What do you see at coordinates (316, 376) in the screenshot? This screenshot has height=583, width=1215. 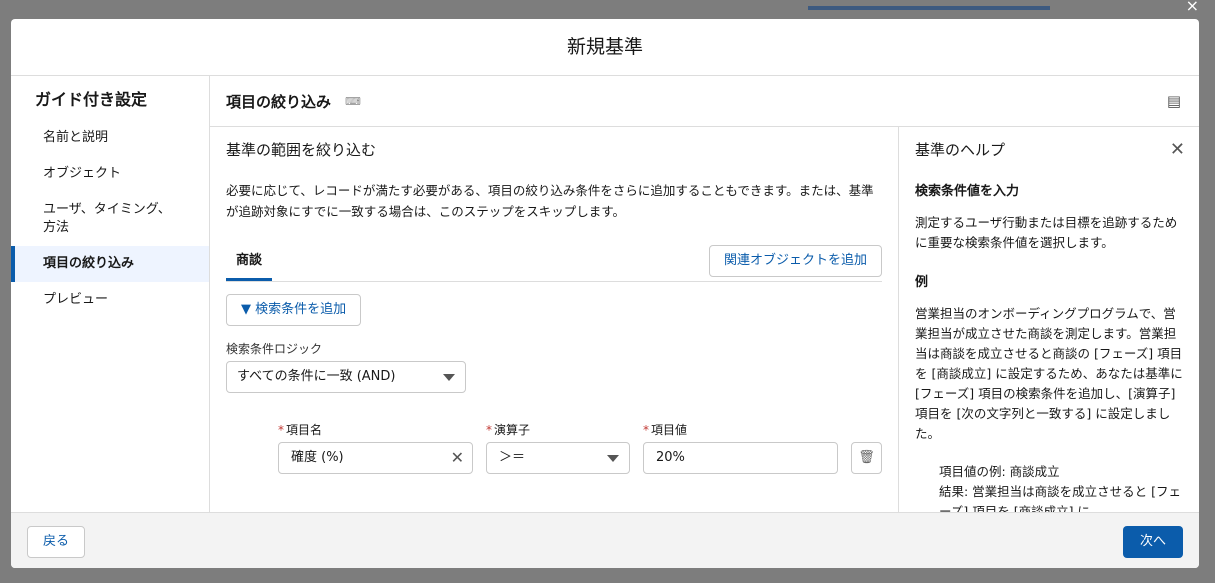 I see `logic-value: すべての条件に一致 (AND)` at bounding box center [316, 376].